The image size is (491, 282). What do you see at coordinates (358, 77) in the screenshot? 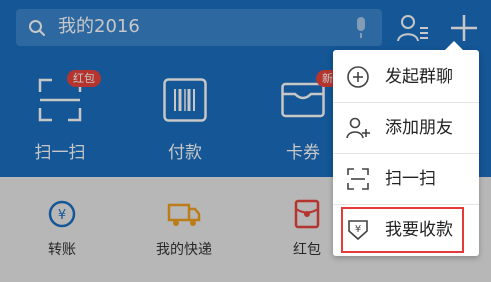
I see `group-chat-icon` at bounding box center [358, 77].